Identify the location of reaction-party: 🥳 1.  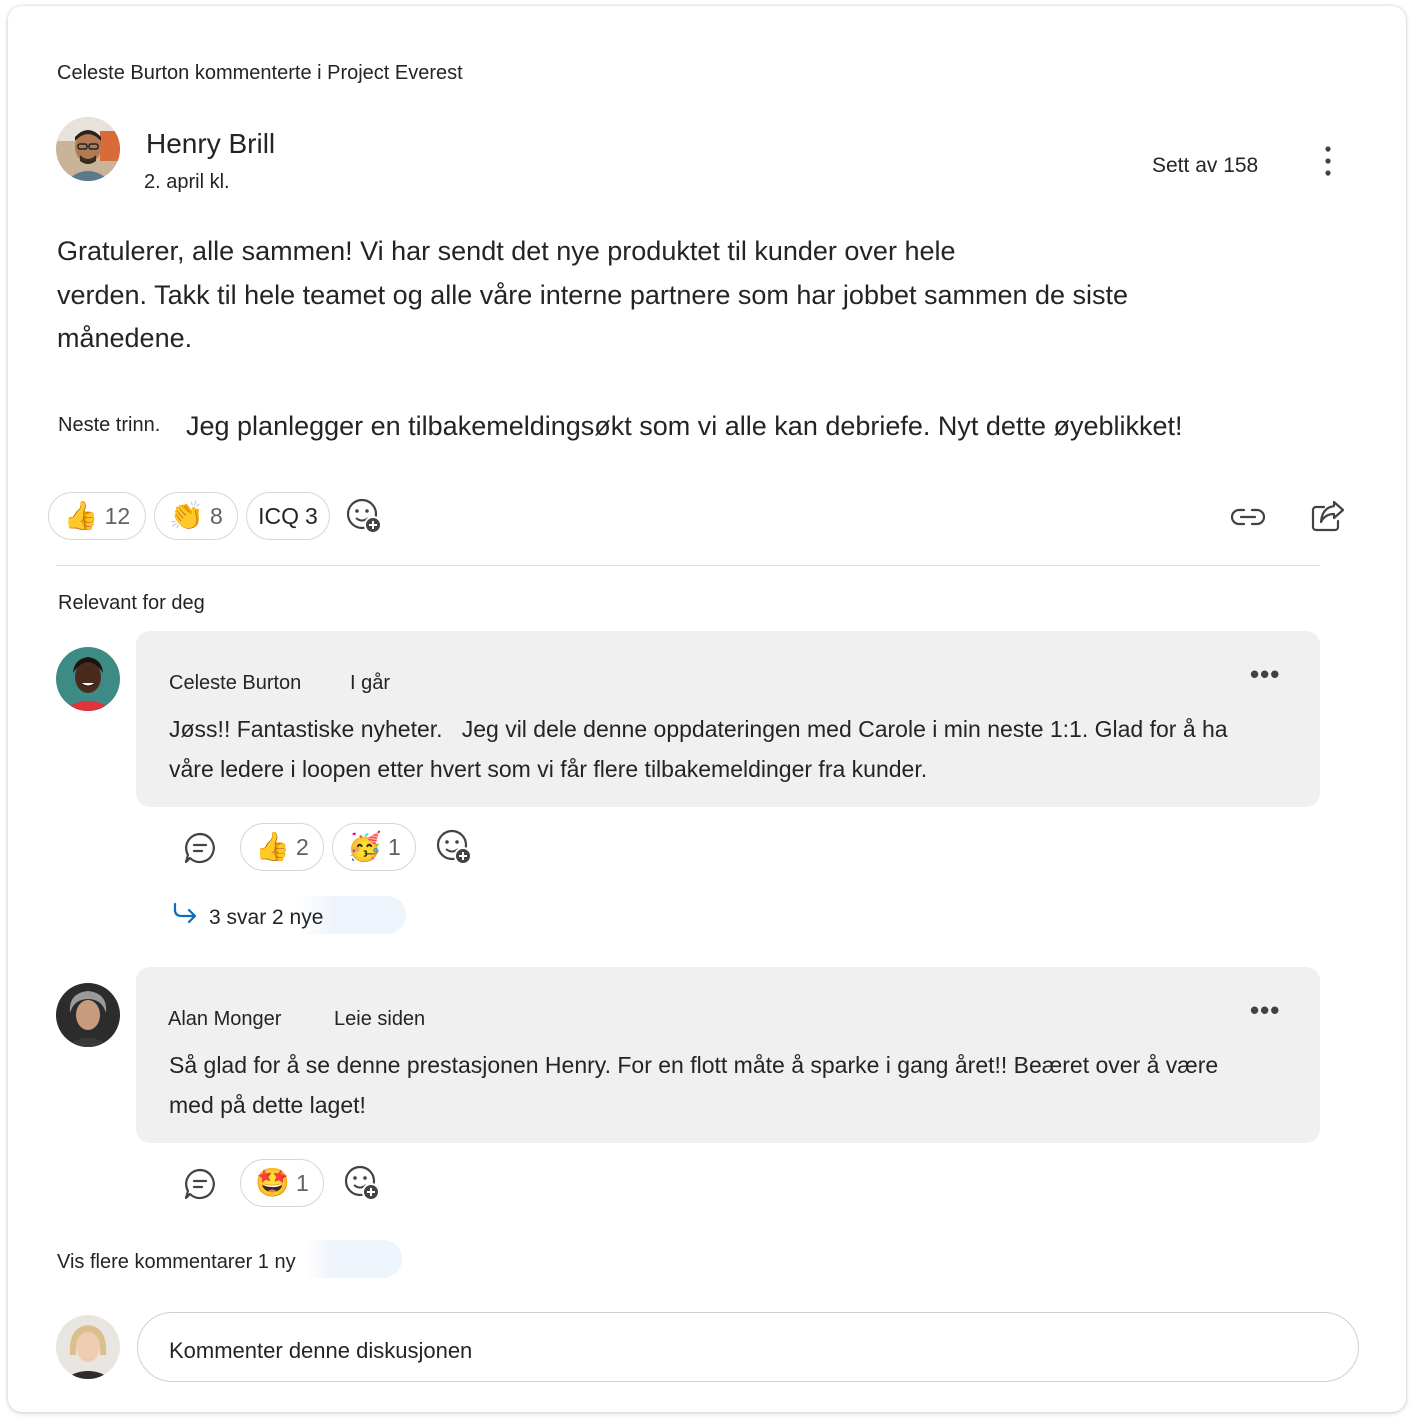
(374, 847).